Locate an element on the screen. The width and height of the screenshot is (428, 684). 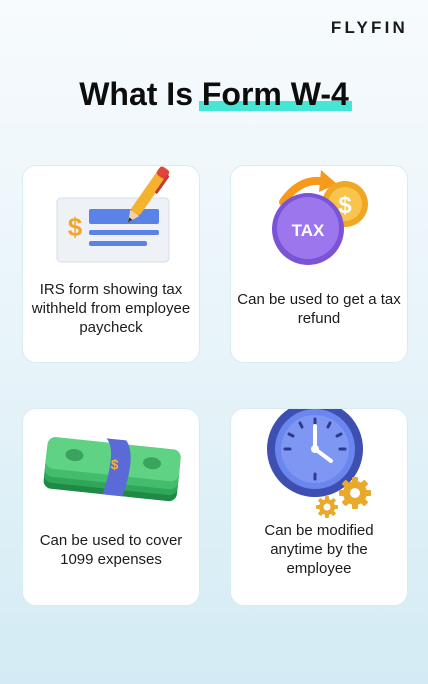
flyfin-logo: FLYFIN is located at coordinates (369, 27).